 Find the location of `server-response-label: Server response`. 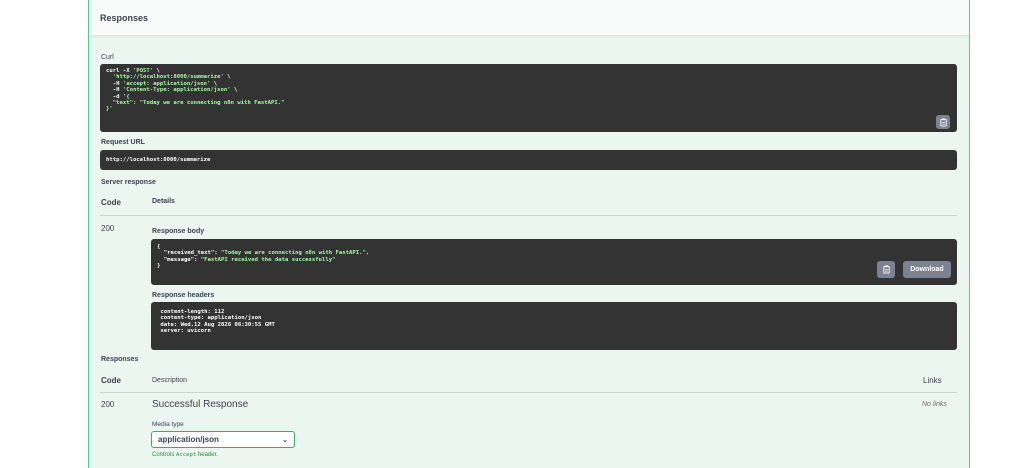

server-response-label: Server response is located at coordinates (128, 182).